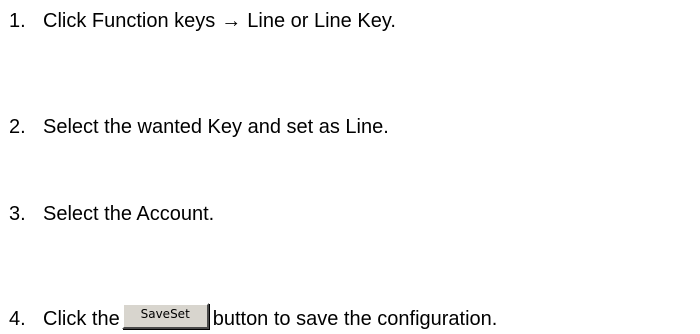 The width and height of the screenshot is (700, 334). What do you see at coordinates (81, 319) in the screenshot?
I see `step-text-before-button: Click the` at bounding box center [81, 319].